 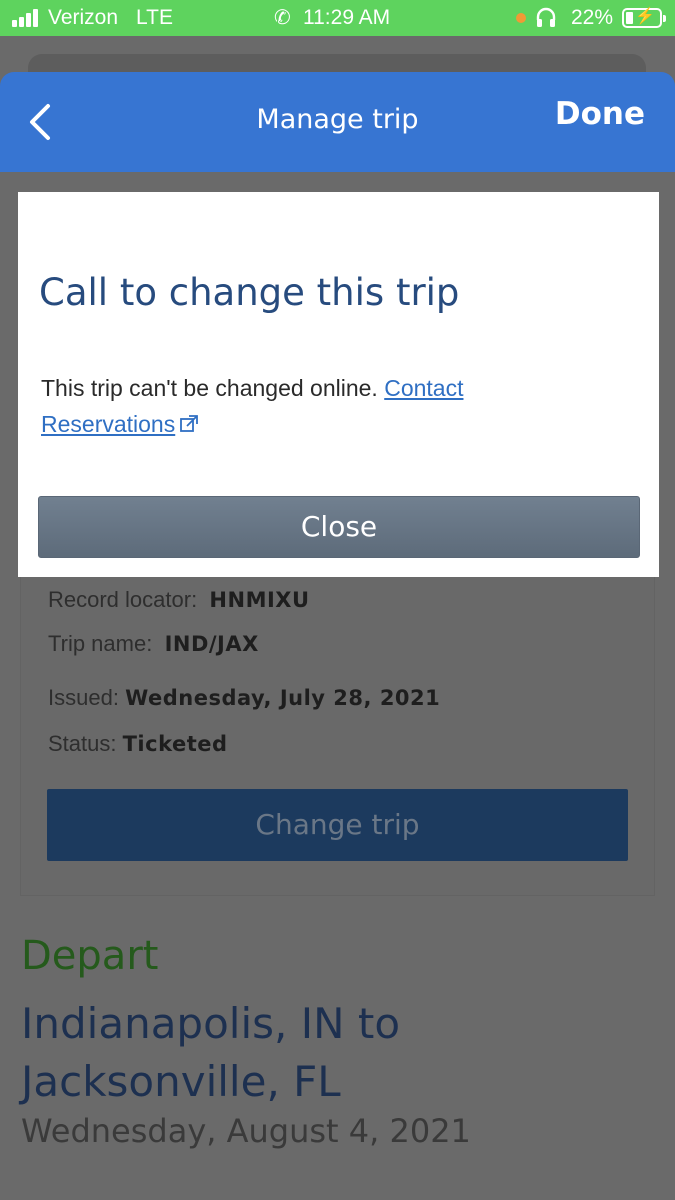 I want to click on carrier-name: Verizon, so click(x=83, y=17).